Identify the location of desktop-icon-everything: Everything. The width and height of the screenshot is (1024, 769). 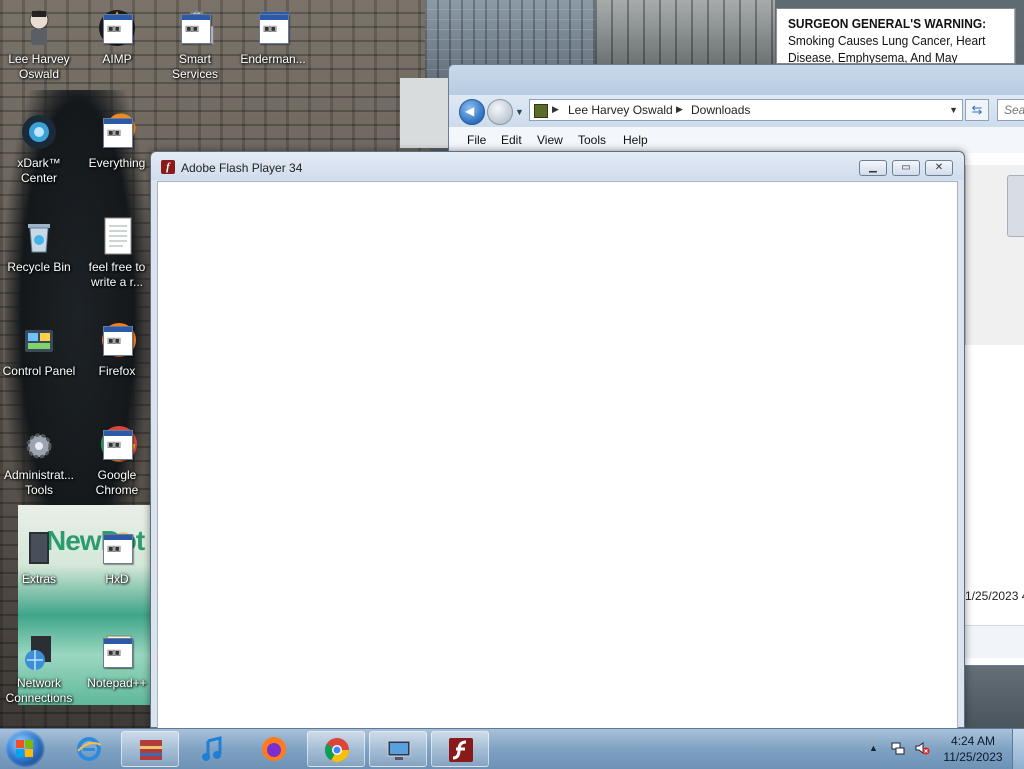
(117, 141).